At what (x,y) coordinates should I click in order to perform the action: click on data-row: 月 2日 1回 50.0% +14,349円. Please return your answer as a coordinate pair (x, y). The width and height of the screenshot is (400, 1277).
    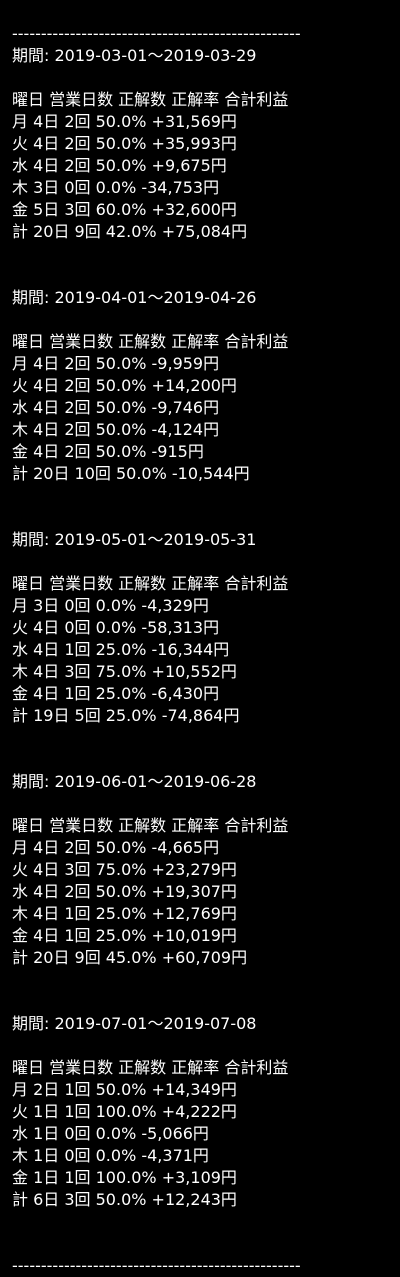
    Looking at the image, I should click on (124, 1089).